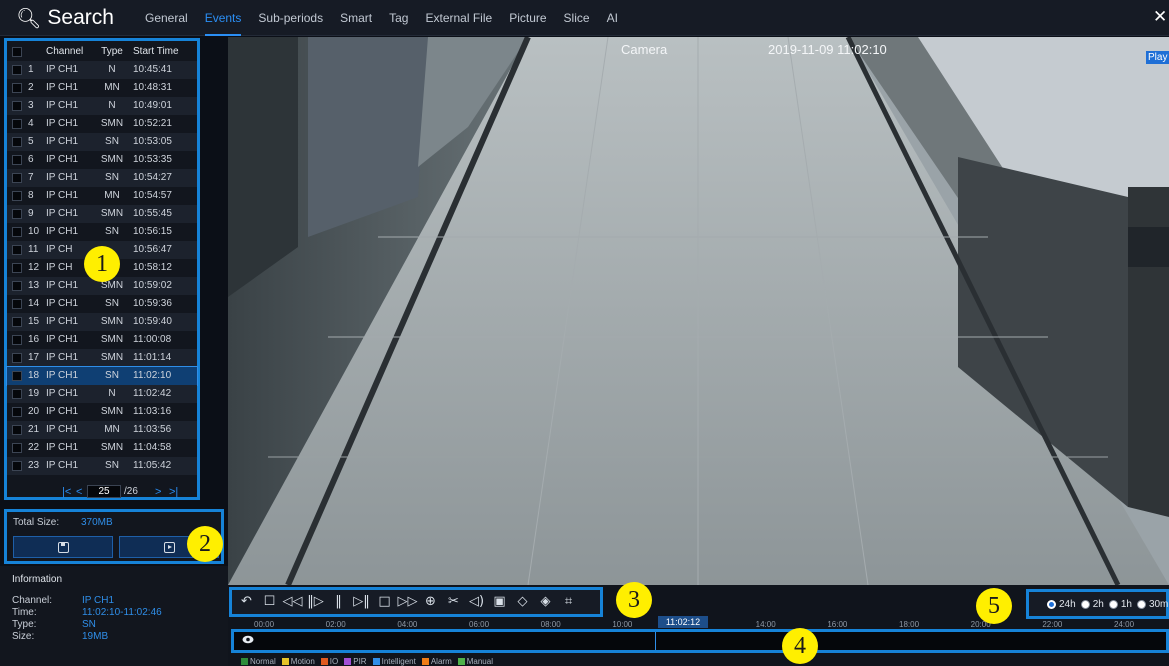 Image resolution: width=1169 pixels, height=666 pixels. What do you see at coordinates (102, 340) in the screenshot?
I see `event-row: 16 IP CH1 SMN 11:00:08` at bounding box center [102, 340].